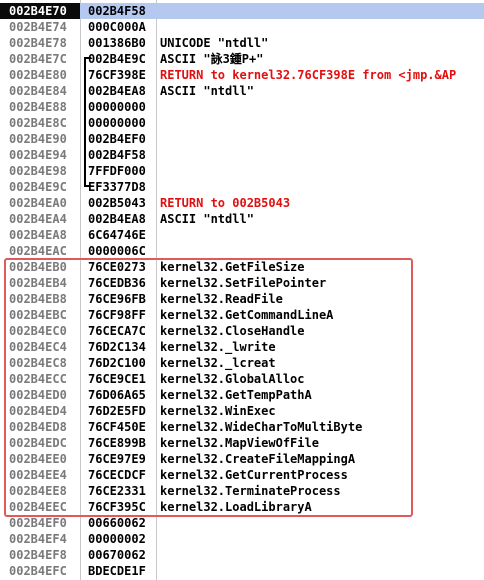  I want to click on stack-address: 002B4E84, so click(38, 91).